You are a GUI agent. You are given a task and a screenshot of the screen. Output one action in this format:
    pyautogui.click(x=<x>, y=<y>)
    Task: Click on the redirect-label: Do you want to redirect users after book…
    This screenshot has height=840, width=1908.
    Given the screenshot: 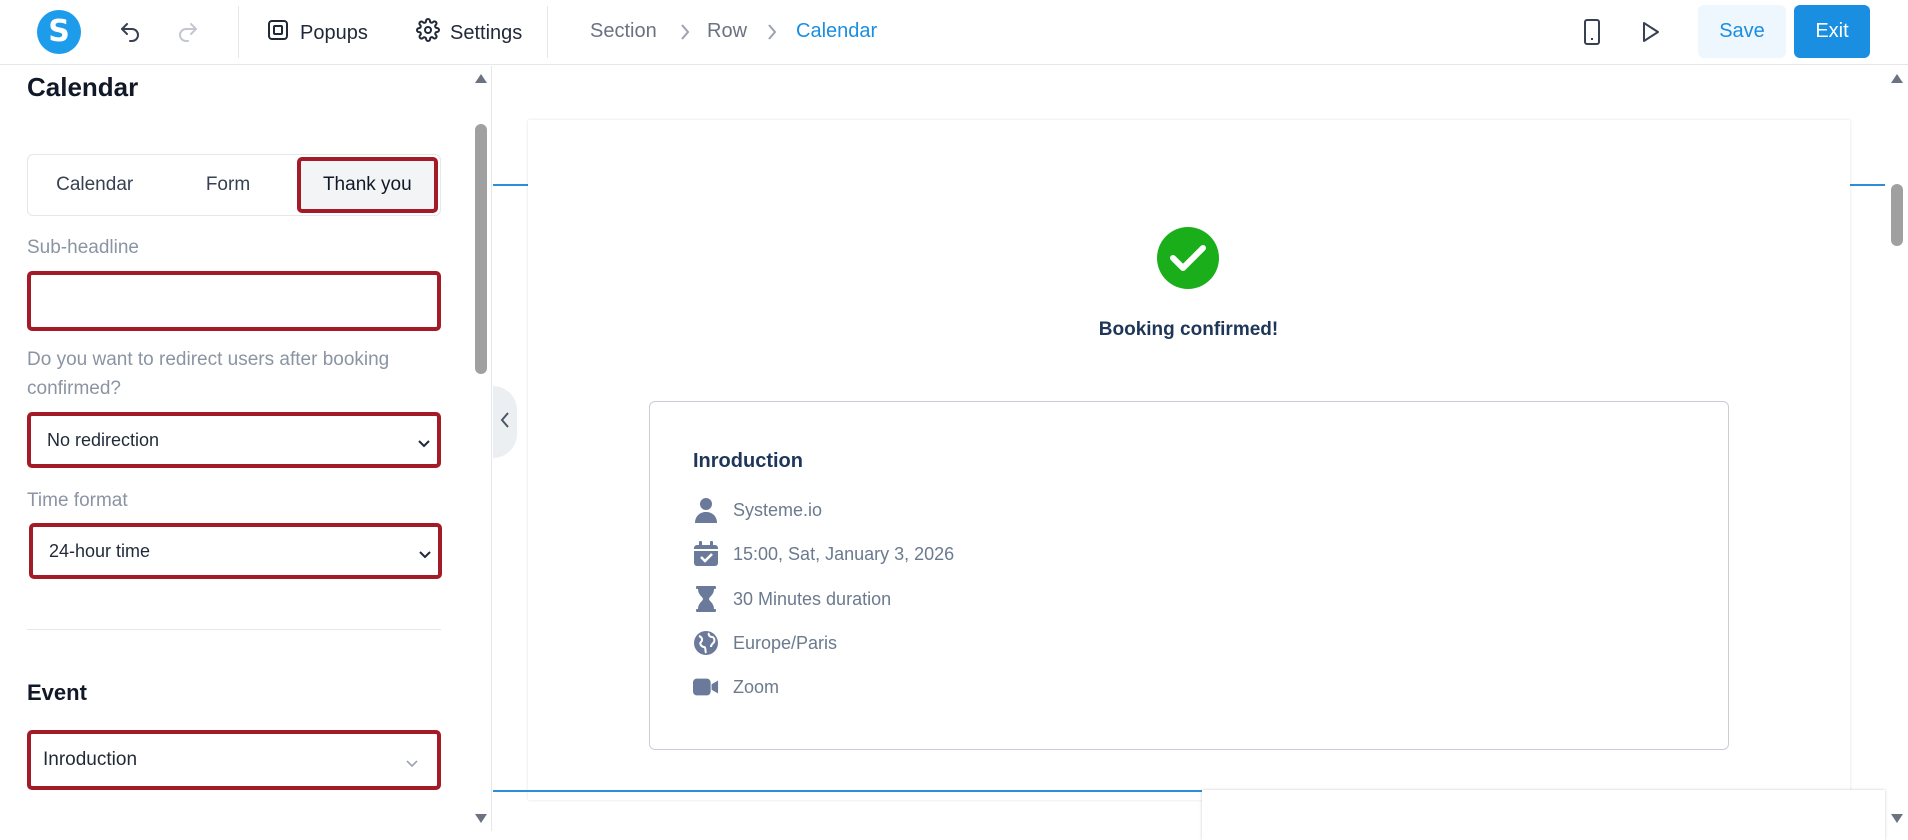 What is the action you would take?
    pyautogui.click(x=208, y=374)
    